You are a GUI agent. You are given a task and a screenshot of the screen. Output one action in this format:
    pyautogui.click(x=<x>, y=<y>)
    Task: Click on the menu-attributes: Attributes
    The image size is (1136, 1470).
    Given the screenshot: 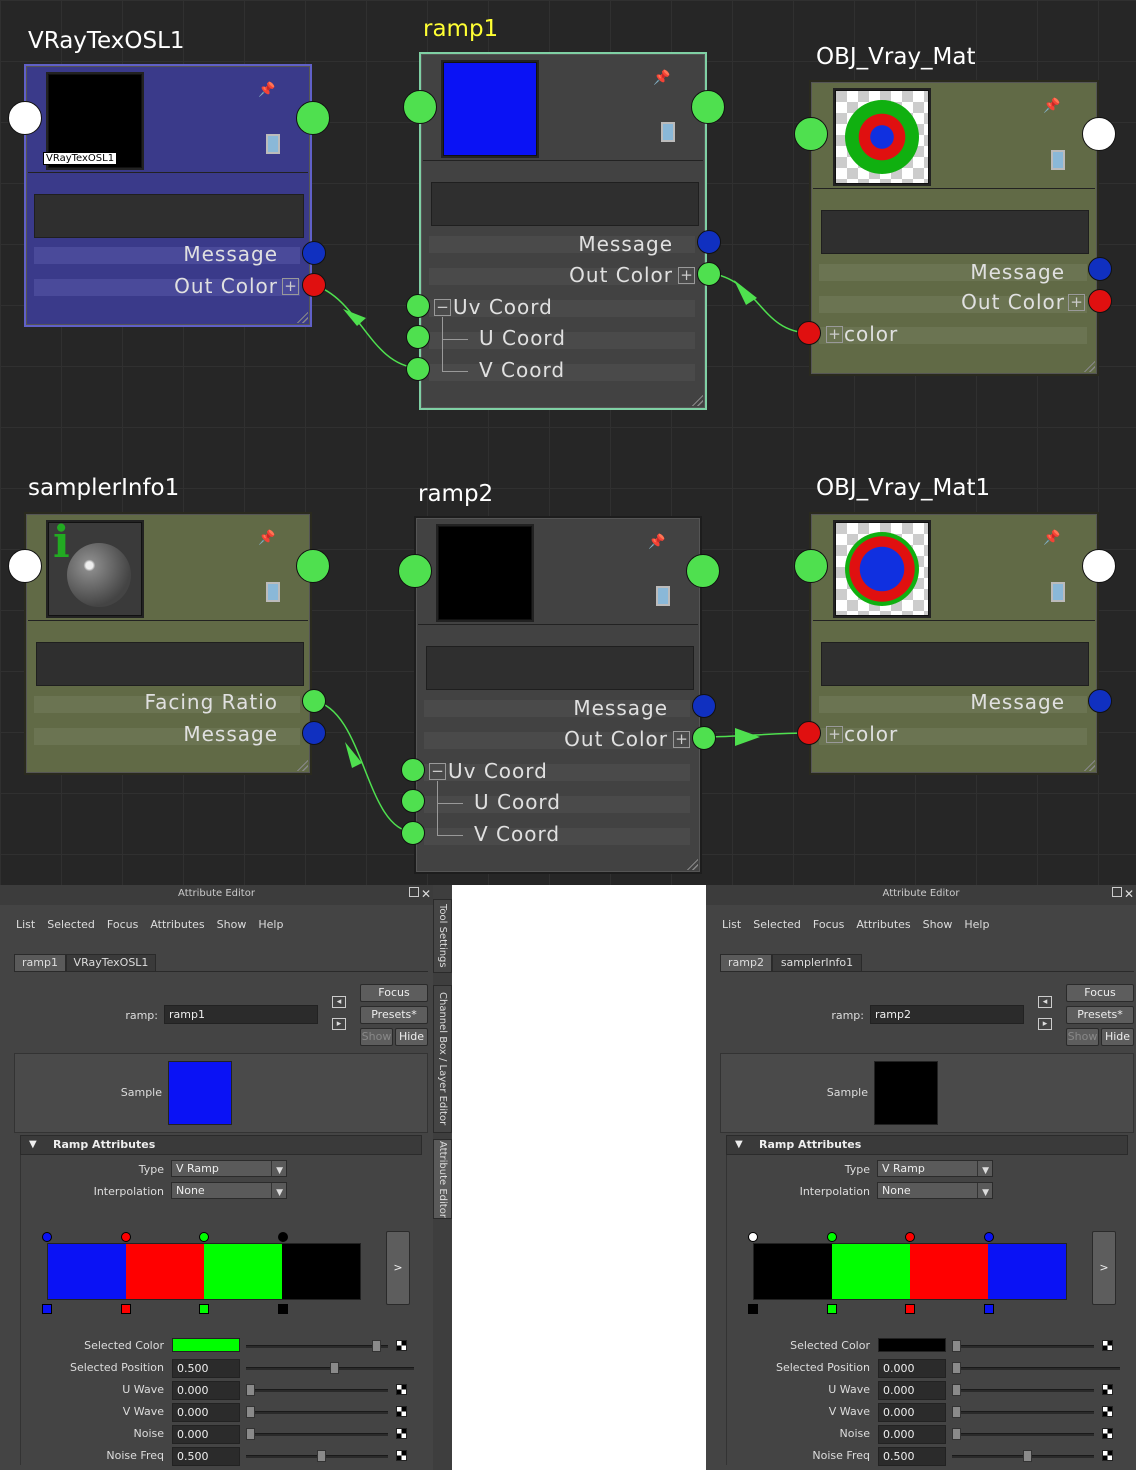 What is the action you would take?
    pyautogui.click(x=177, y=924)
    